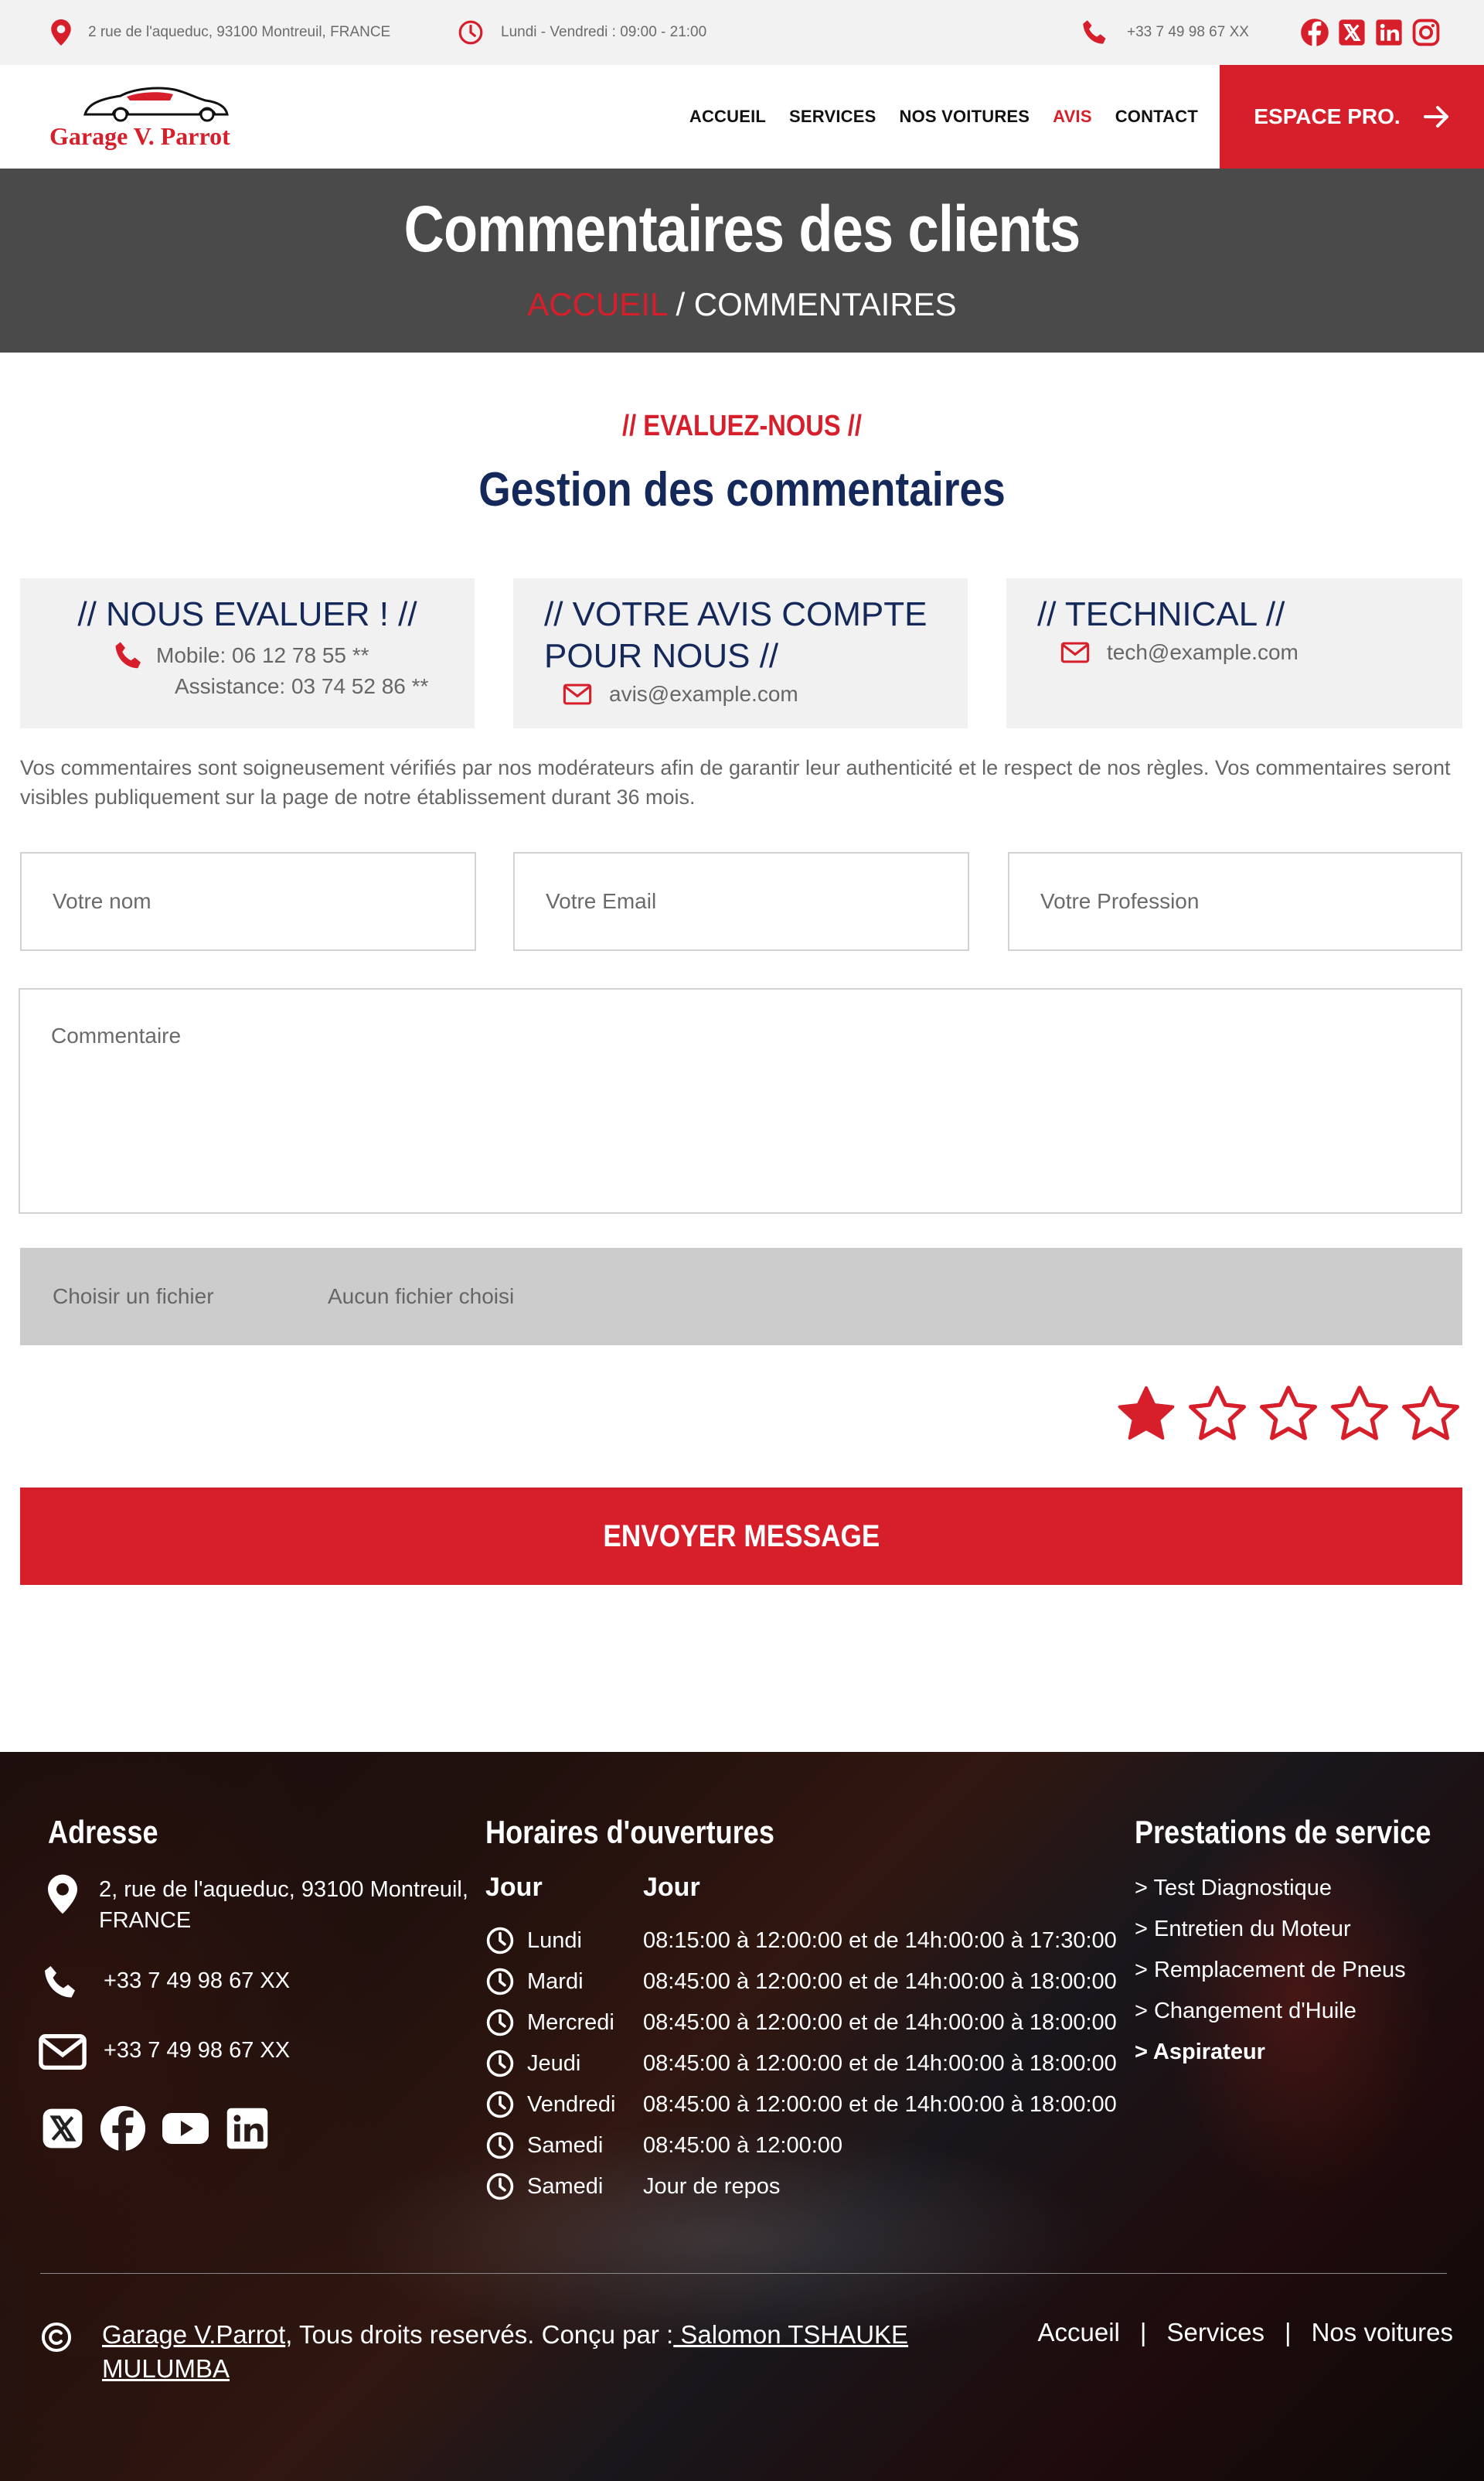  What do you see at coordinates (193, 2335) in the screenshot?
I see `copyright-brand-link: Garage V.Parrot` at bounding box center [193, 2335].